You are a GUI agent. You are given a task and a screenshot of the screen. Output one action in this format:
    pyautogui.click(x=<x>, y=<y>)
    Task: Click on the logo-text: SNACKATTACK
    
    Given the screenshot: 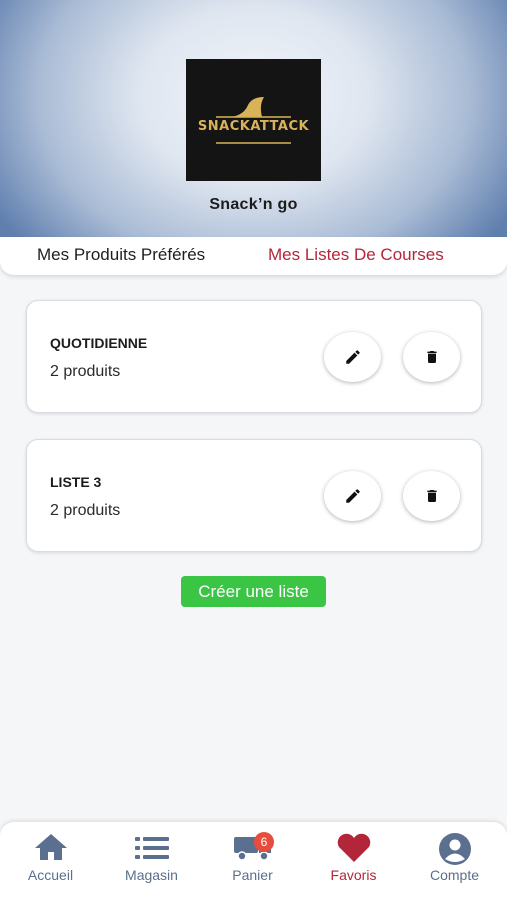 What is the action you would take?
    pyautogui.click(x=253, y=126)
    